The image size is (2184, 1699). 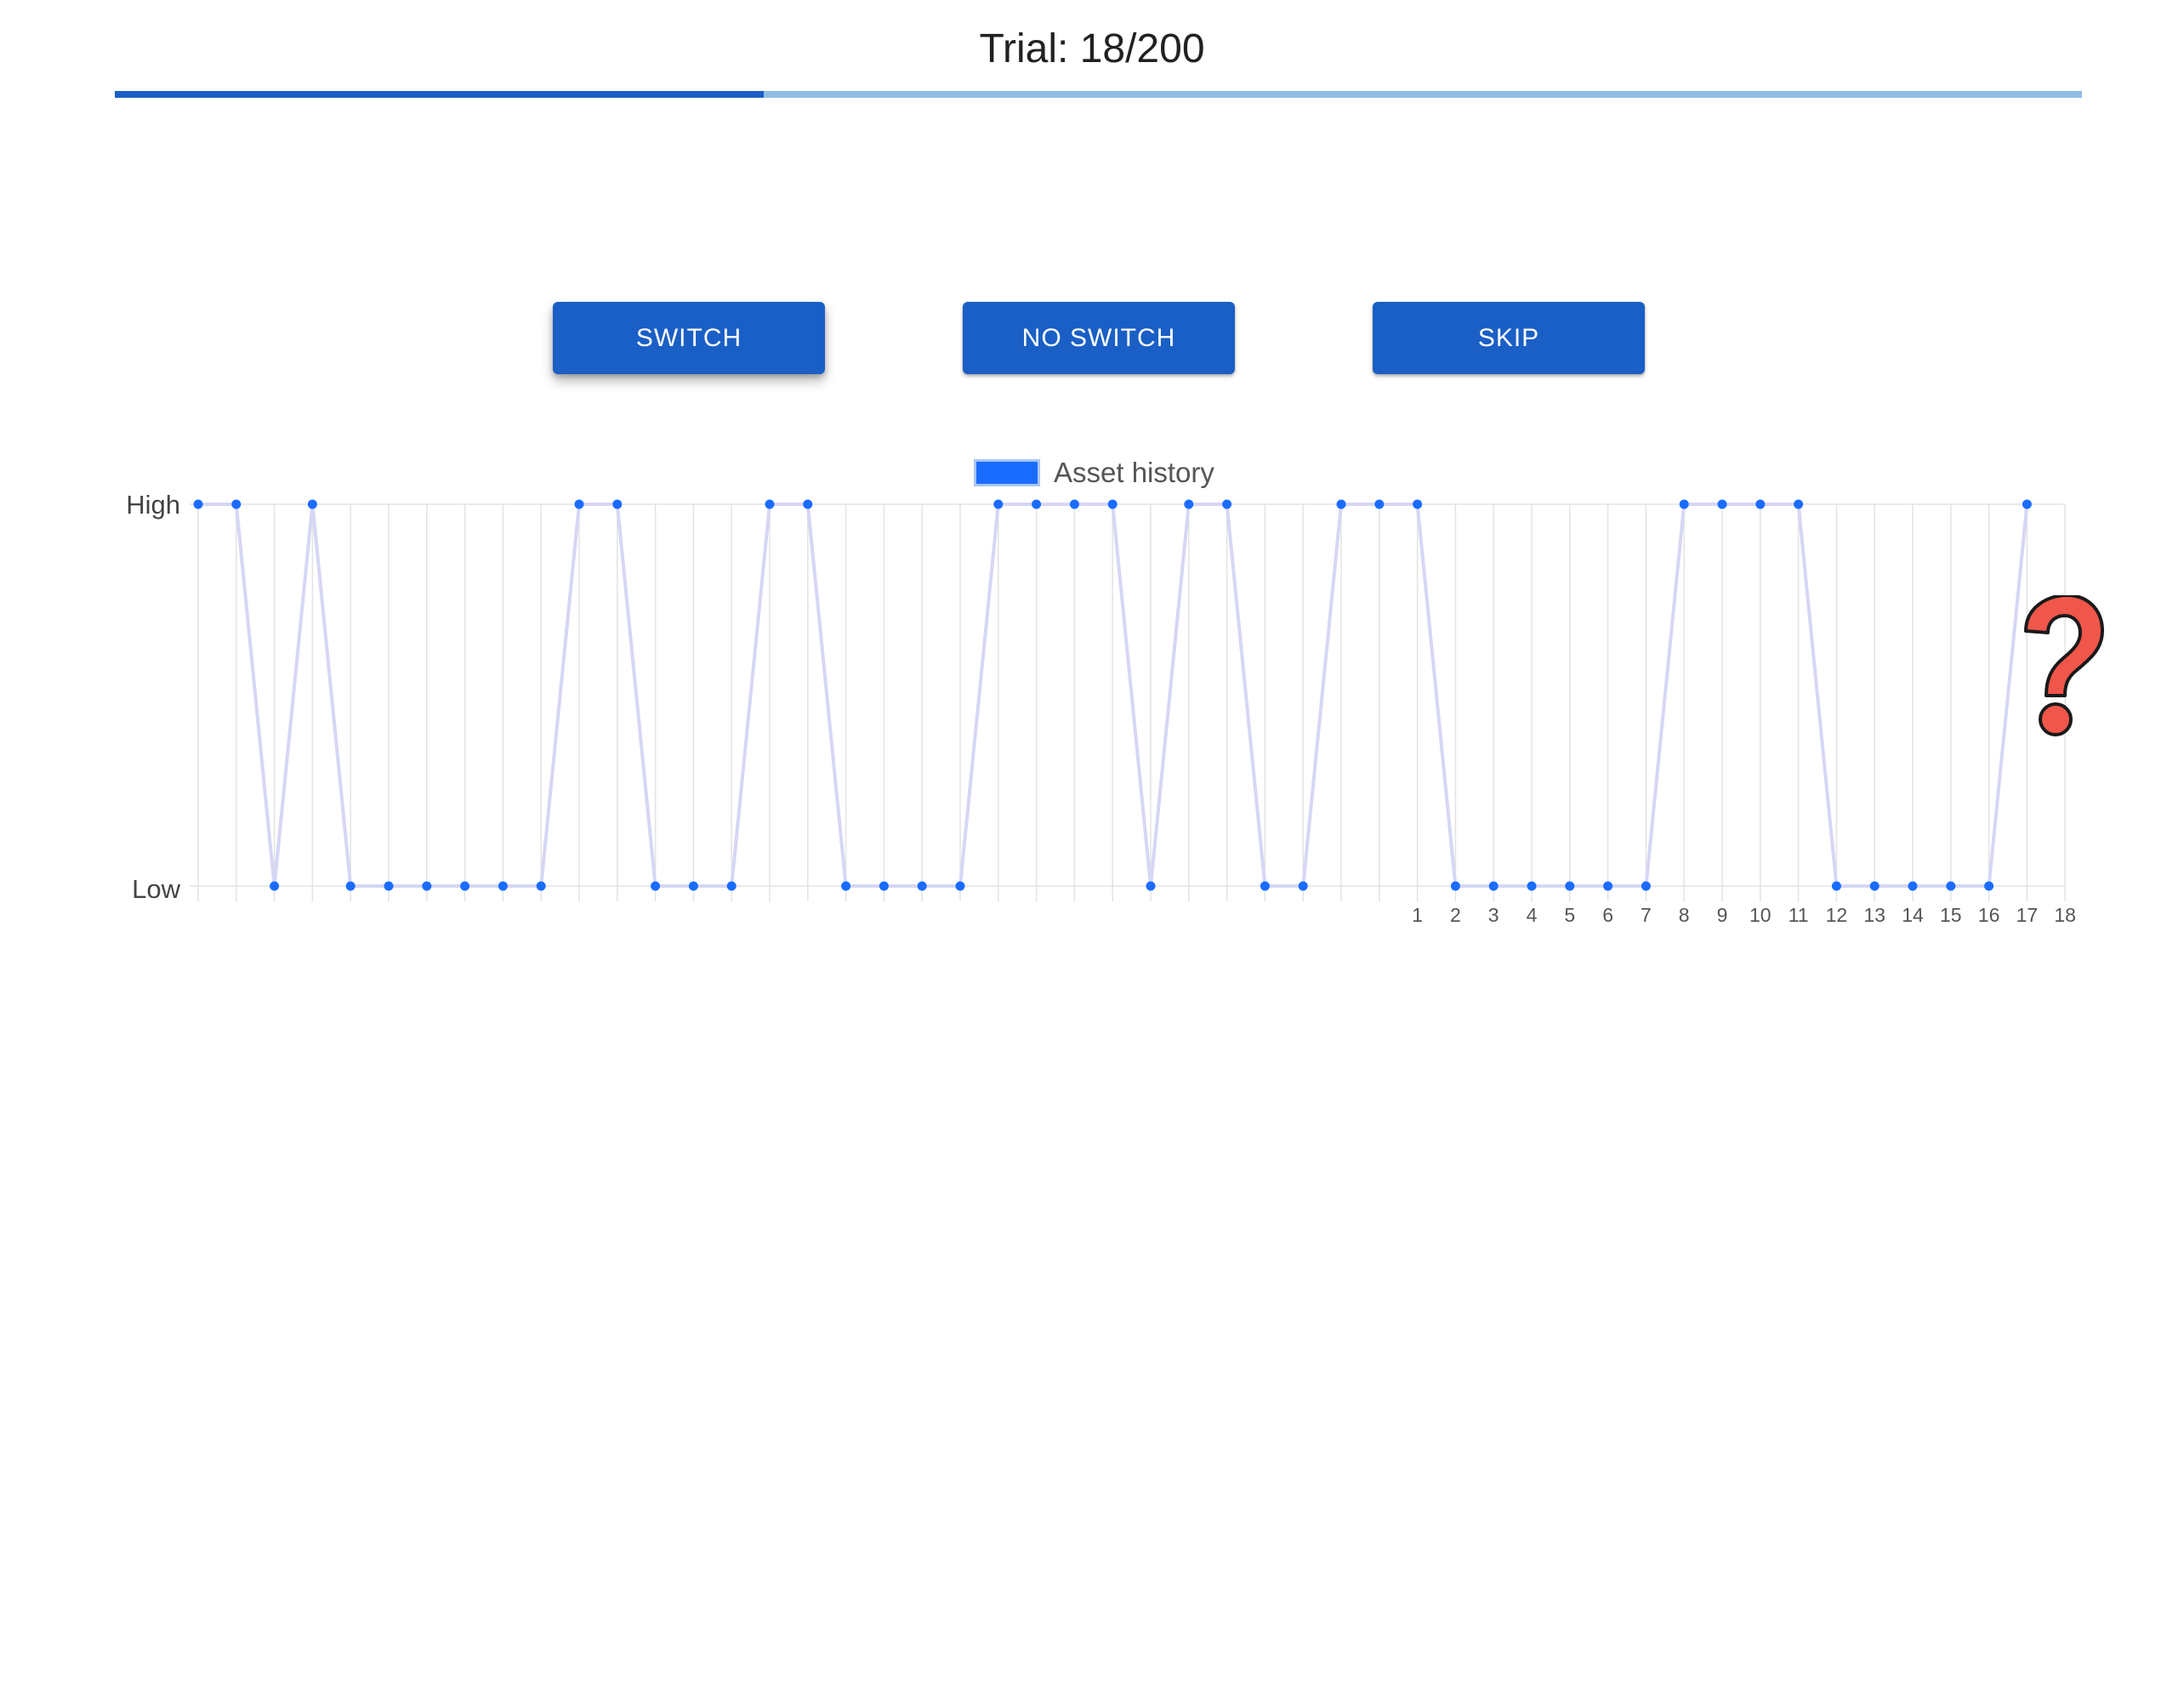 I want to click on x-tick-label: 9, so click(x=1722, y=915).